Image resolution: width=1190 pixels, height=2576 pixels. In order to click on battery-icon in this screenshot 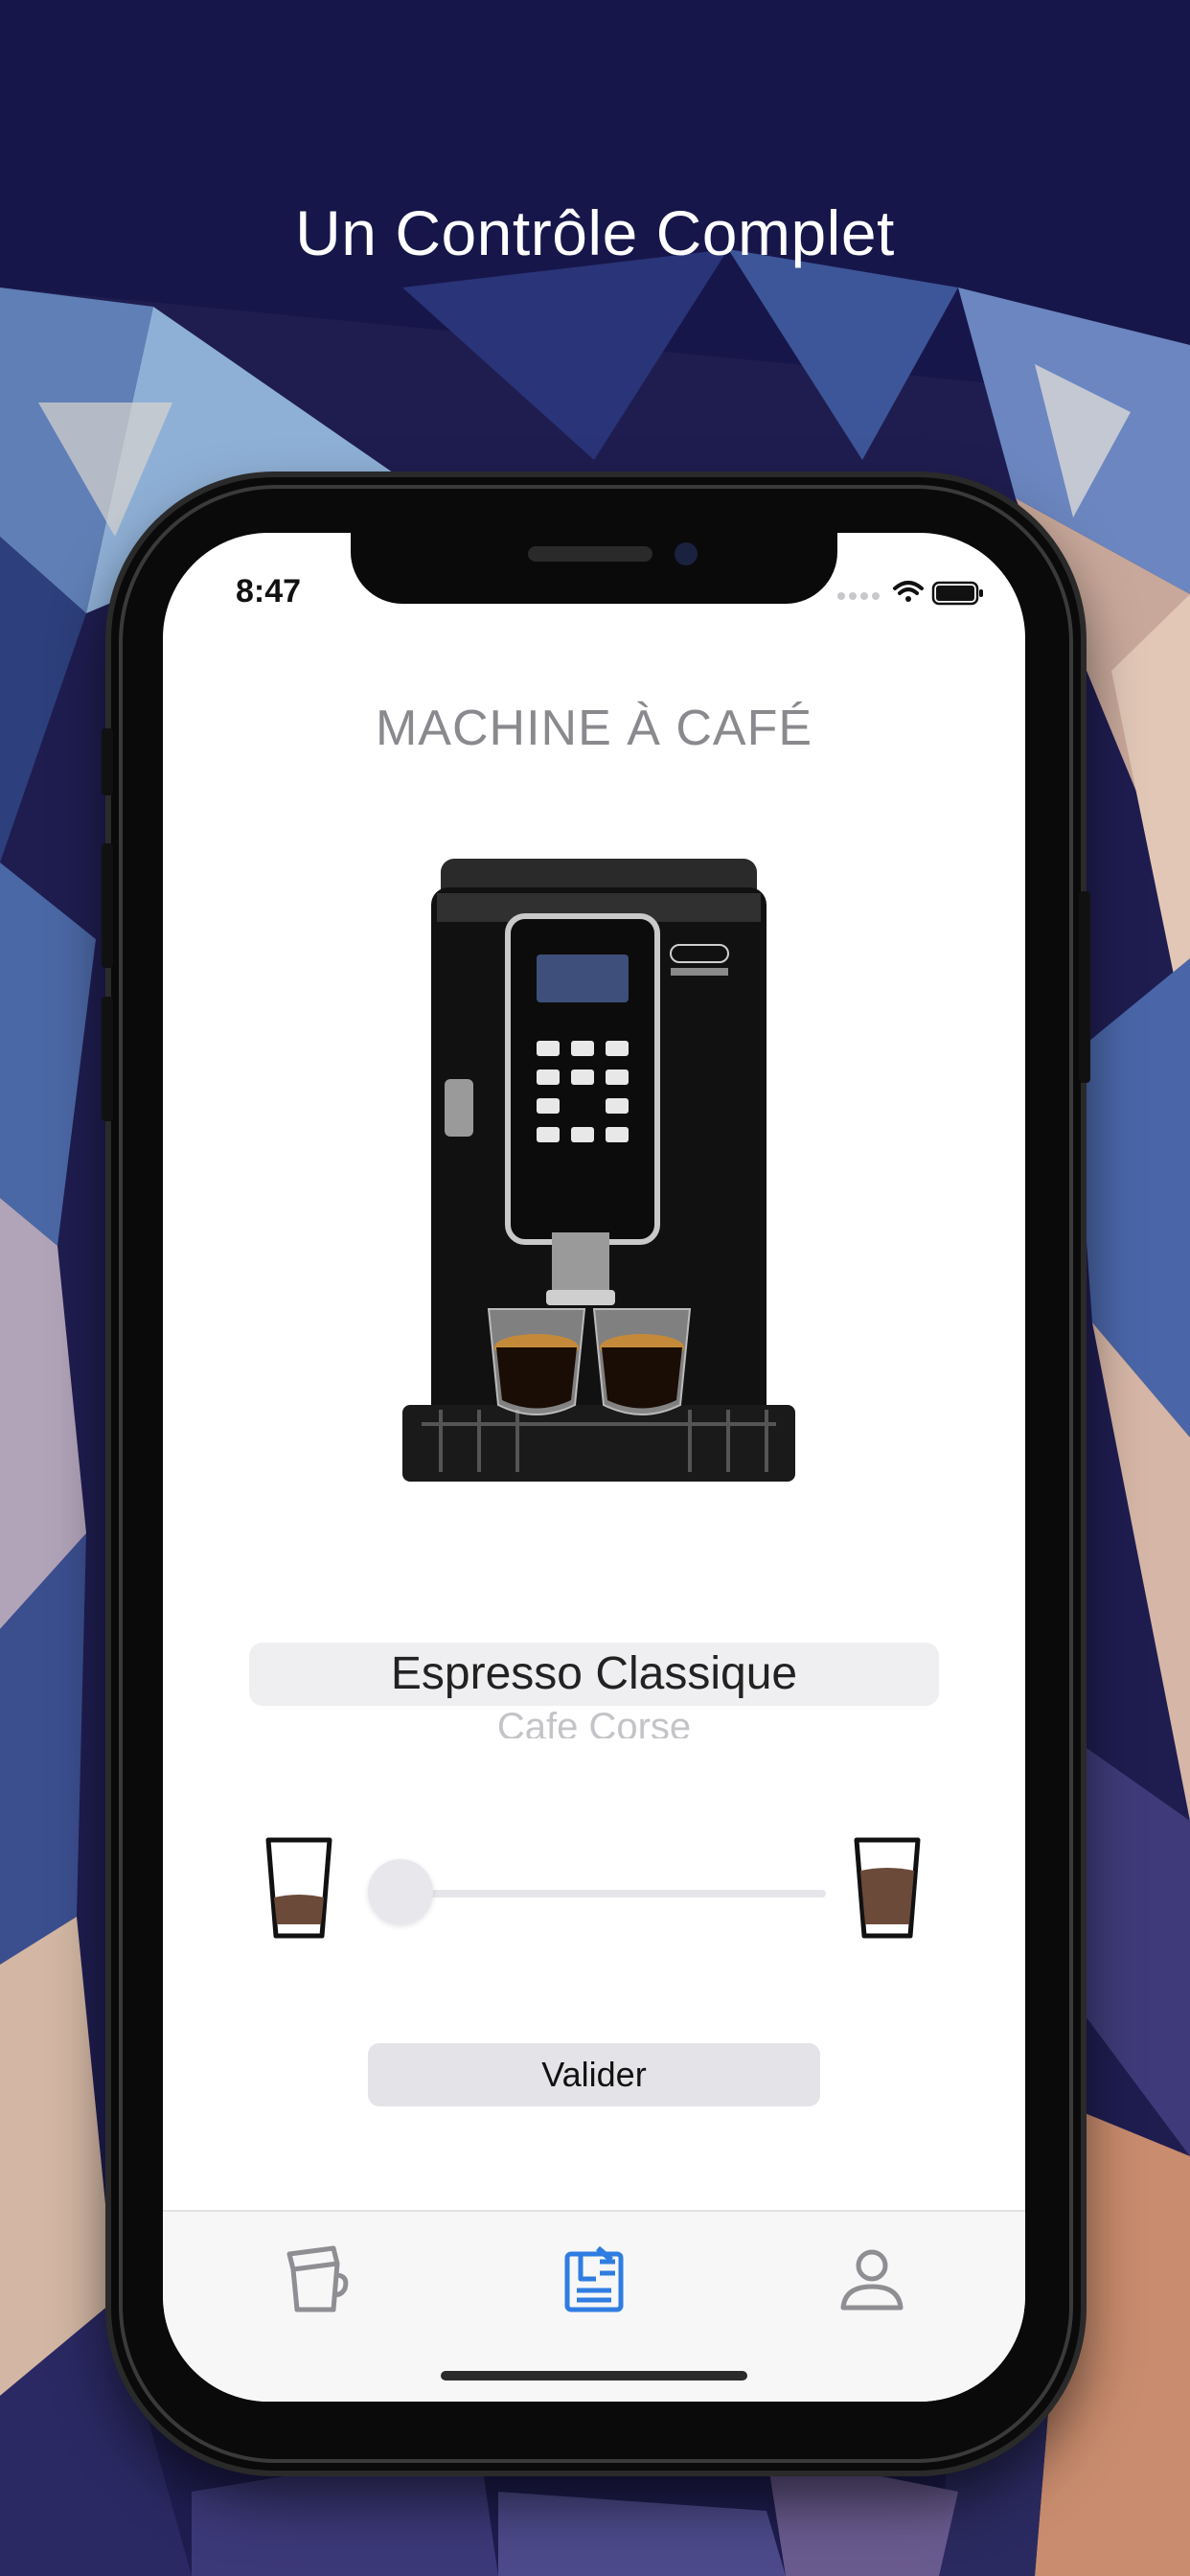, I will do `click(957, 594)`.